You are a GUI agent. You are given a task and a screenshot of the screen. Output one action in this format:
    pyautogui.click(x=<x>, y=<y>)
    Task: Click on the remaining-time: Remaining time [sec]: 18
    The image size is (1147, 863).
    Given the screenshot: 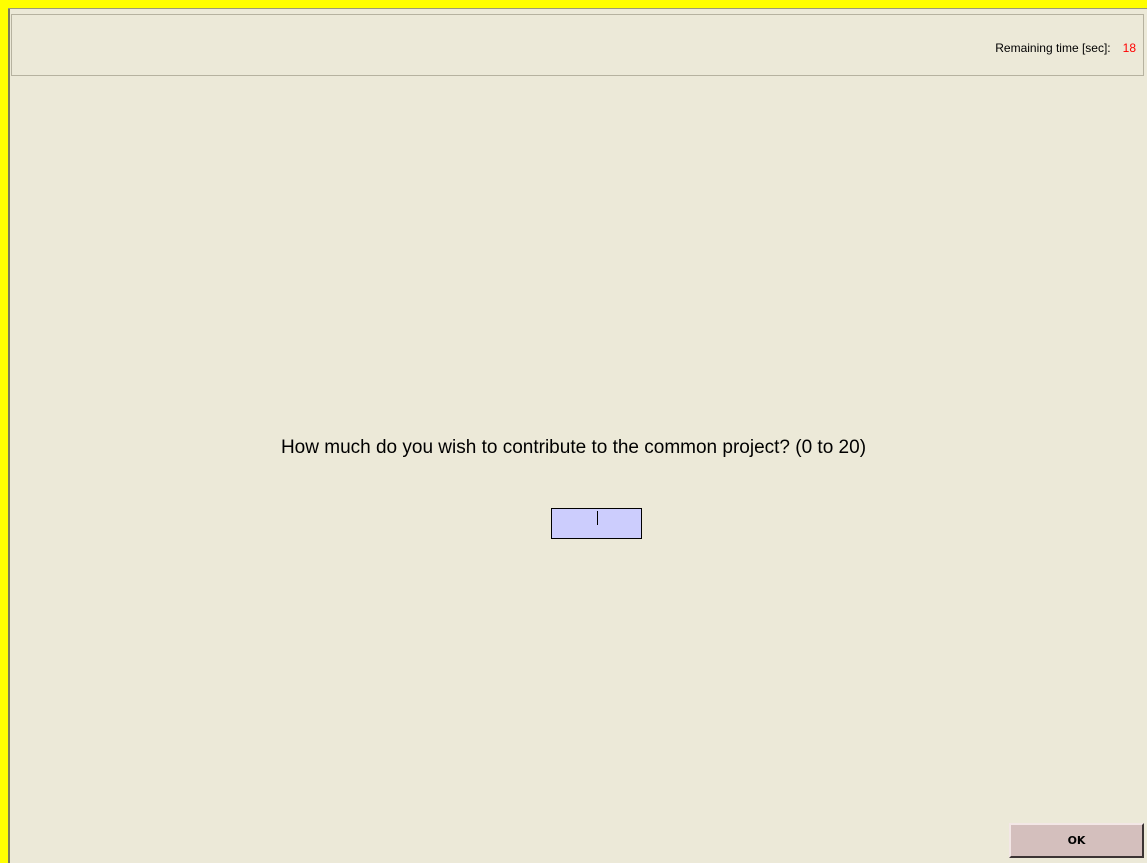 What is the action you would take?
    pyautogui.click(x=1065, y=48)
    